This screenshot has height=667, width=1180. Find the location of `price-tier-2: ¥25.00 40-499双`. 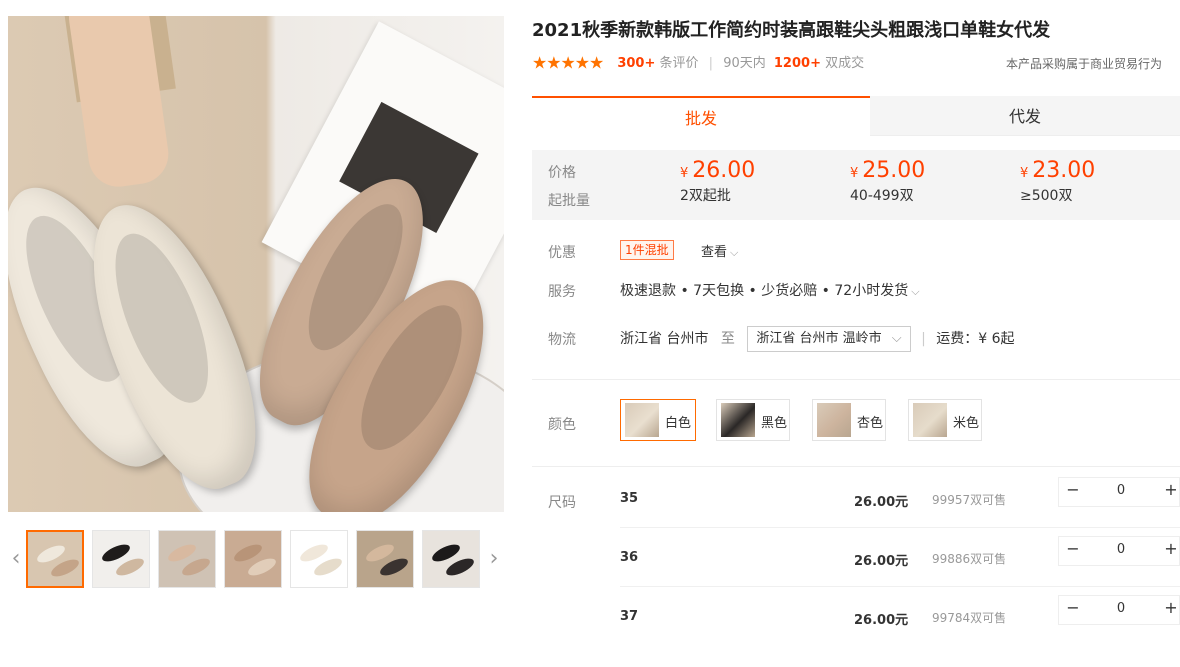

price-tier-2: ¥25.00 40-499双 is located at coordinates (888, 181).